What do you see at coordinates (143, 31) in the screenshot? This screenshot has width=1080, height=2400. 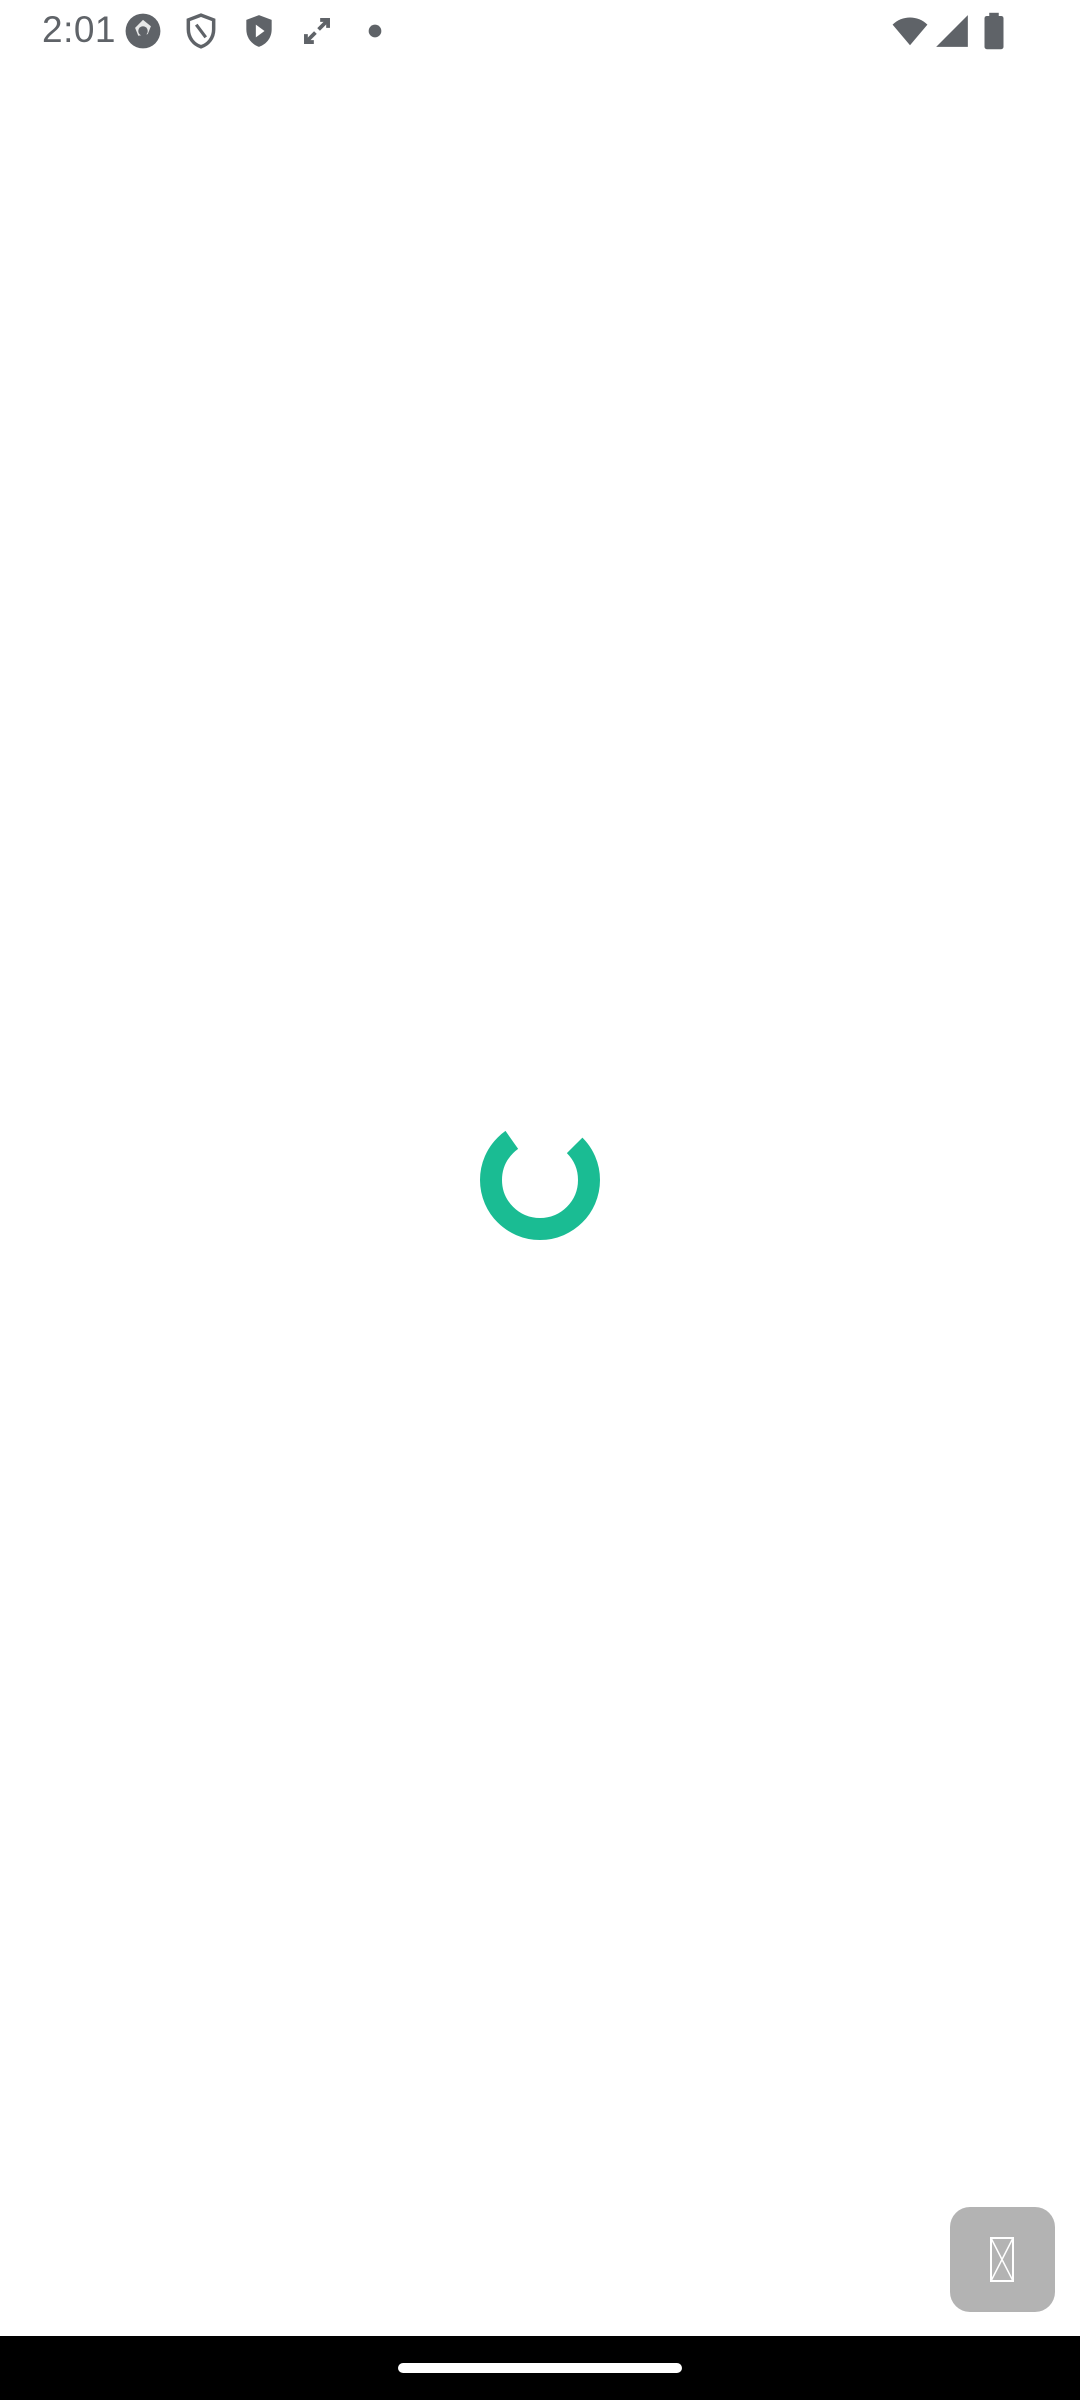 I see `camera-shutter-icon` at bounding box center [143, 31].